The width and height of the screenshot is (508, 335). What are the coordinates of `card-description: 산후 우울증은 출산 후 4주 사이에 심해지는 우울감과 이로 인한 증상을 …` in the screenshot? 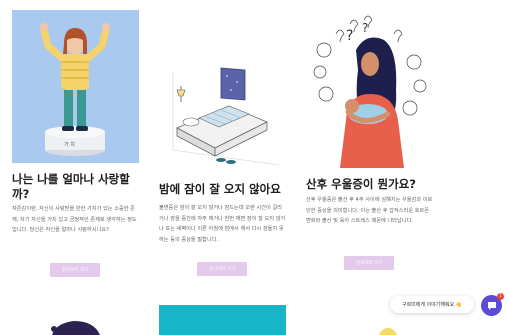 It's located at (369, 210).